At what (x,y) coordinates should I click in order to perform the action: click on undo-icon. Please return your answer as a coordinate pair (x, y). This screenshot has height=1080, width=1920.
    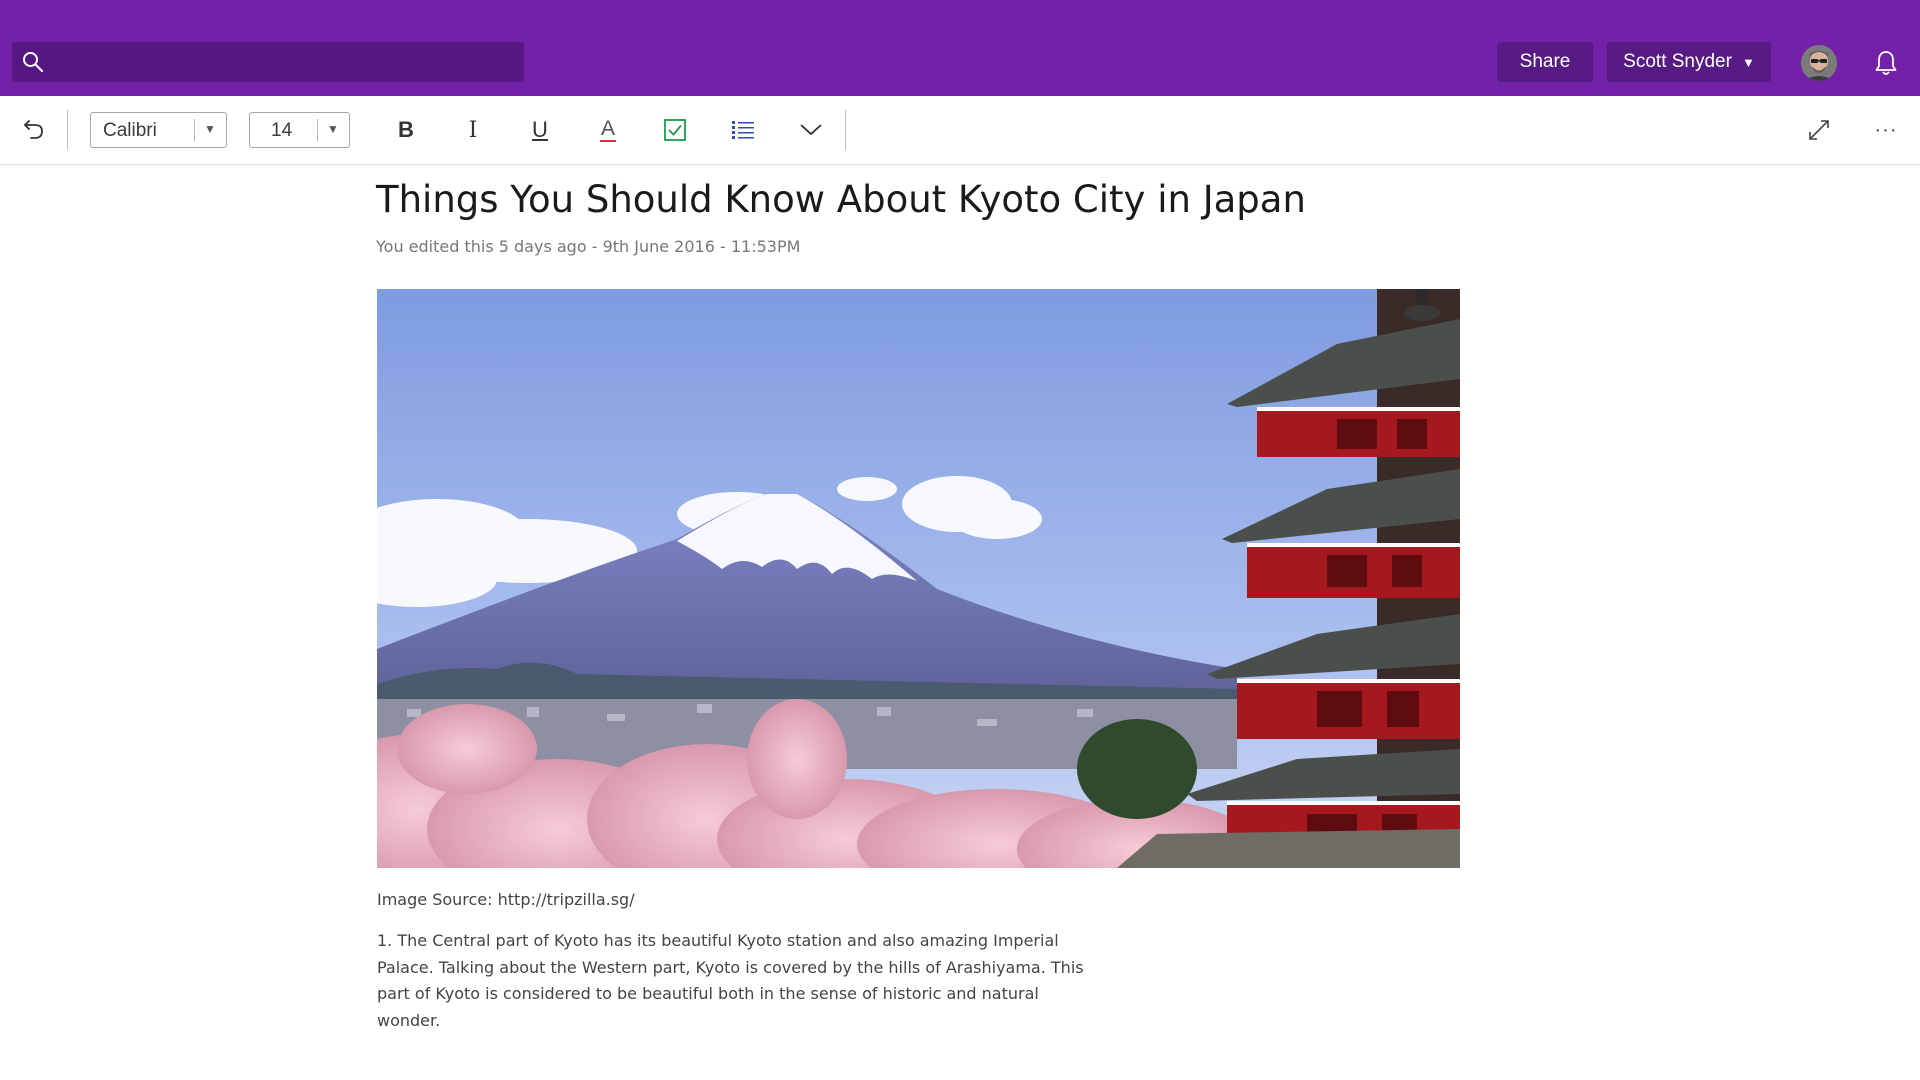
    Looking at the image, I should click on (33, 129).